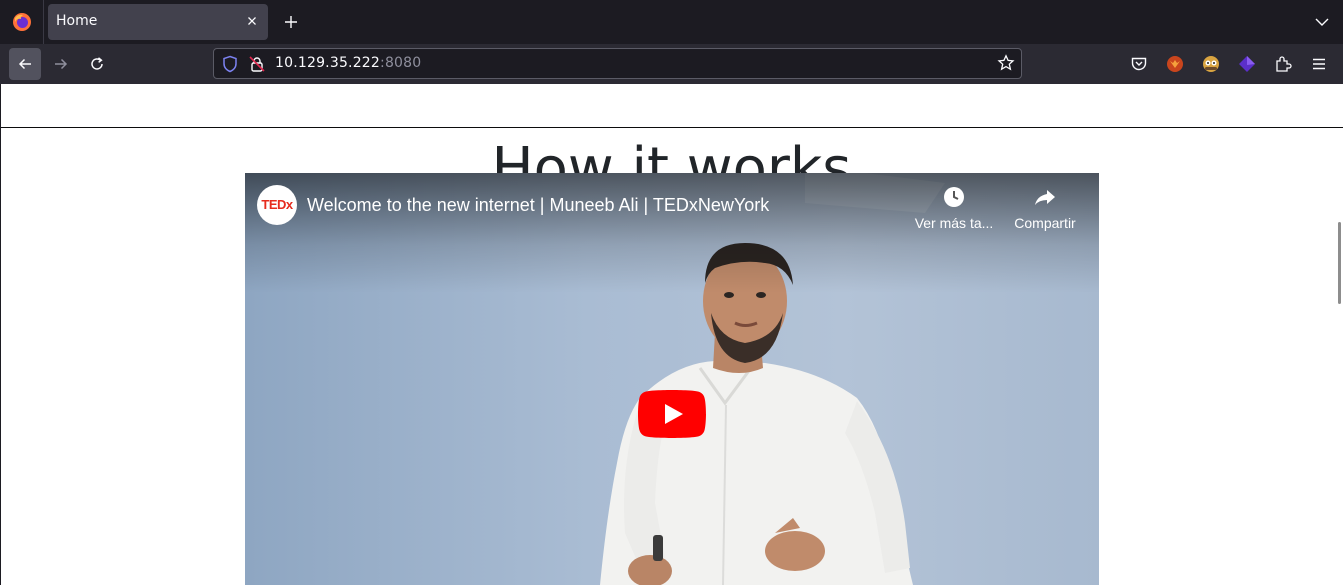 This screenshot has width=1343, height=585. What do you see at coordinates (671, 127) in the screenshot?
I see `toolbar-divider` at bounding box center [671, 127].